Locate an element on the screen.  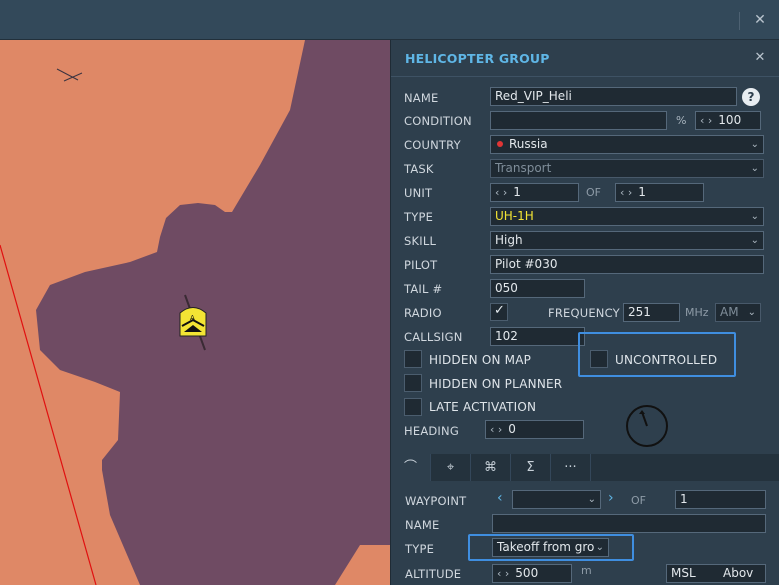
uncontrolled-checkbox is located at coordinates (599, 359).